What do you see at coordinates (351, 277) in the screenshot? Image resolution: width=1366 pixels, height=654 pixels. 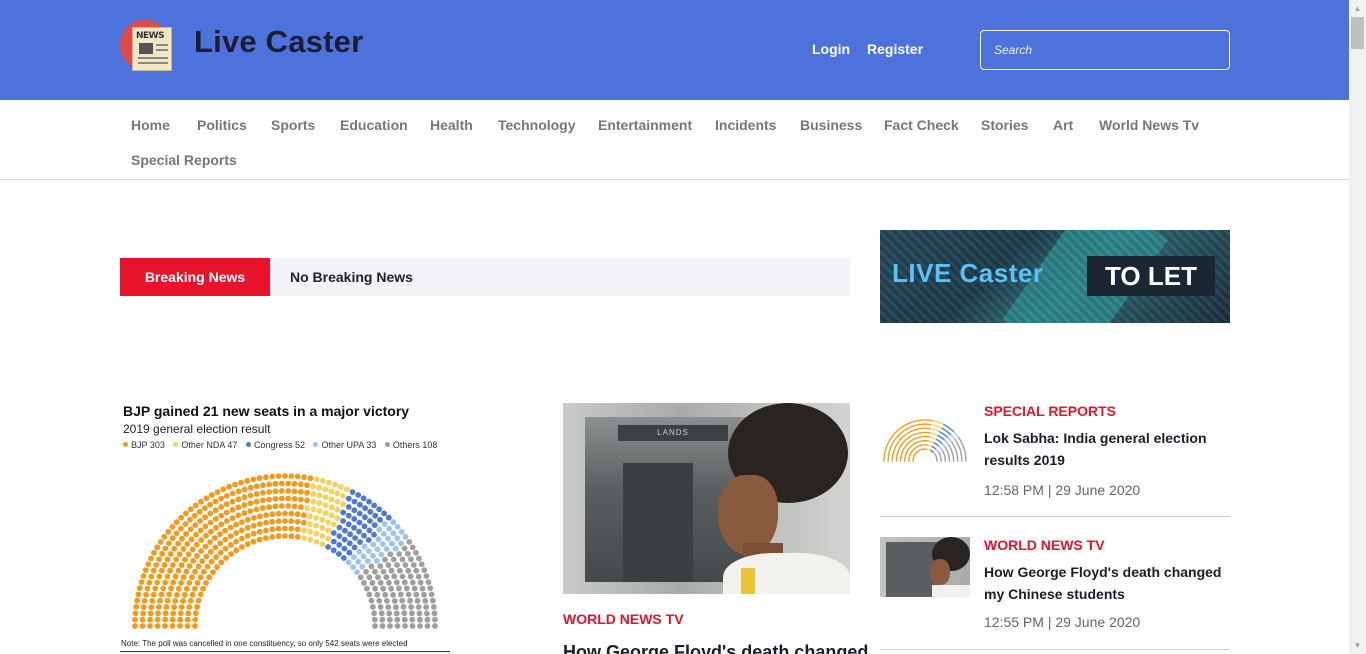 I see `breaking-news-text: No Breaking News` at bounding box center [351, 277].